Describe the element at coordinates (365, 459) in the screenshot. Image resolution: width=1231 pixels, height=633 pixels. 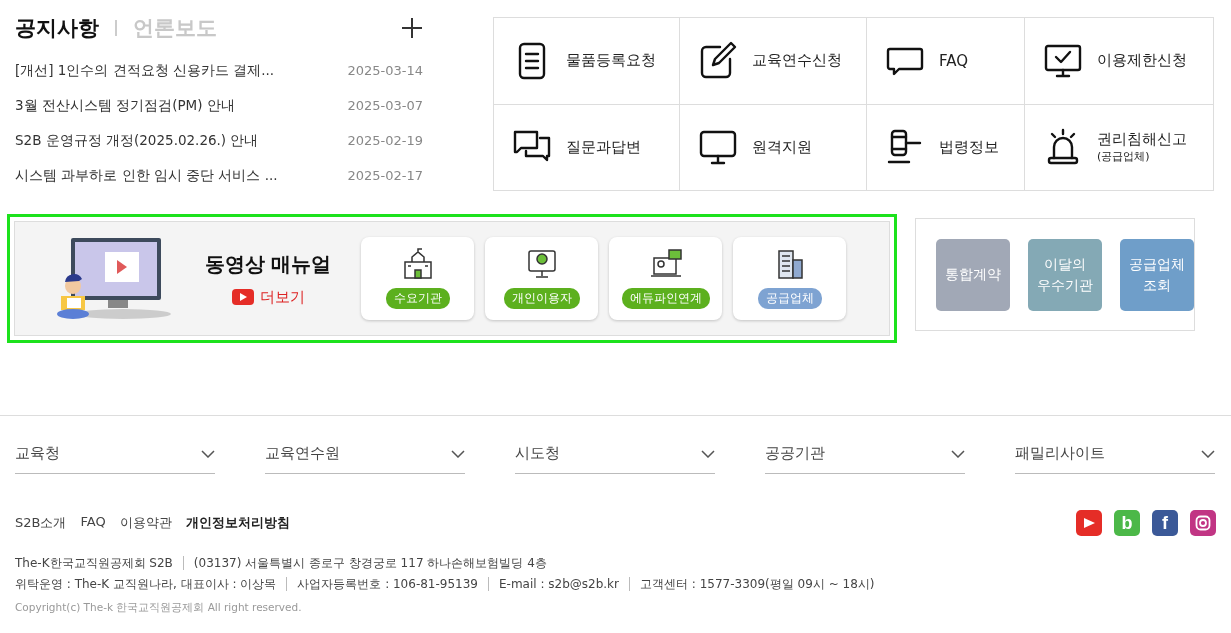
I see `site-dropdown: 교육연수원` at that location.